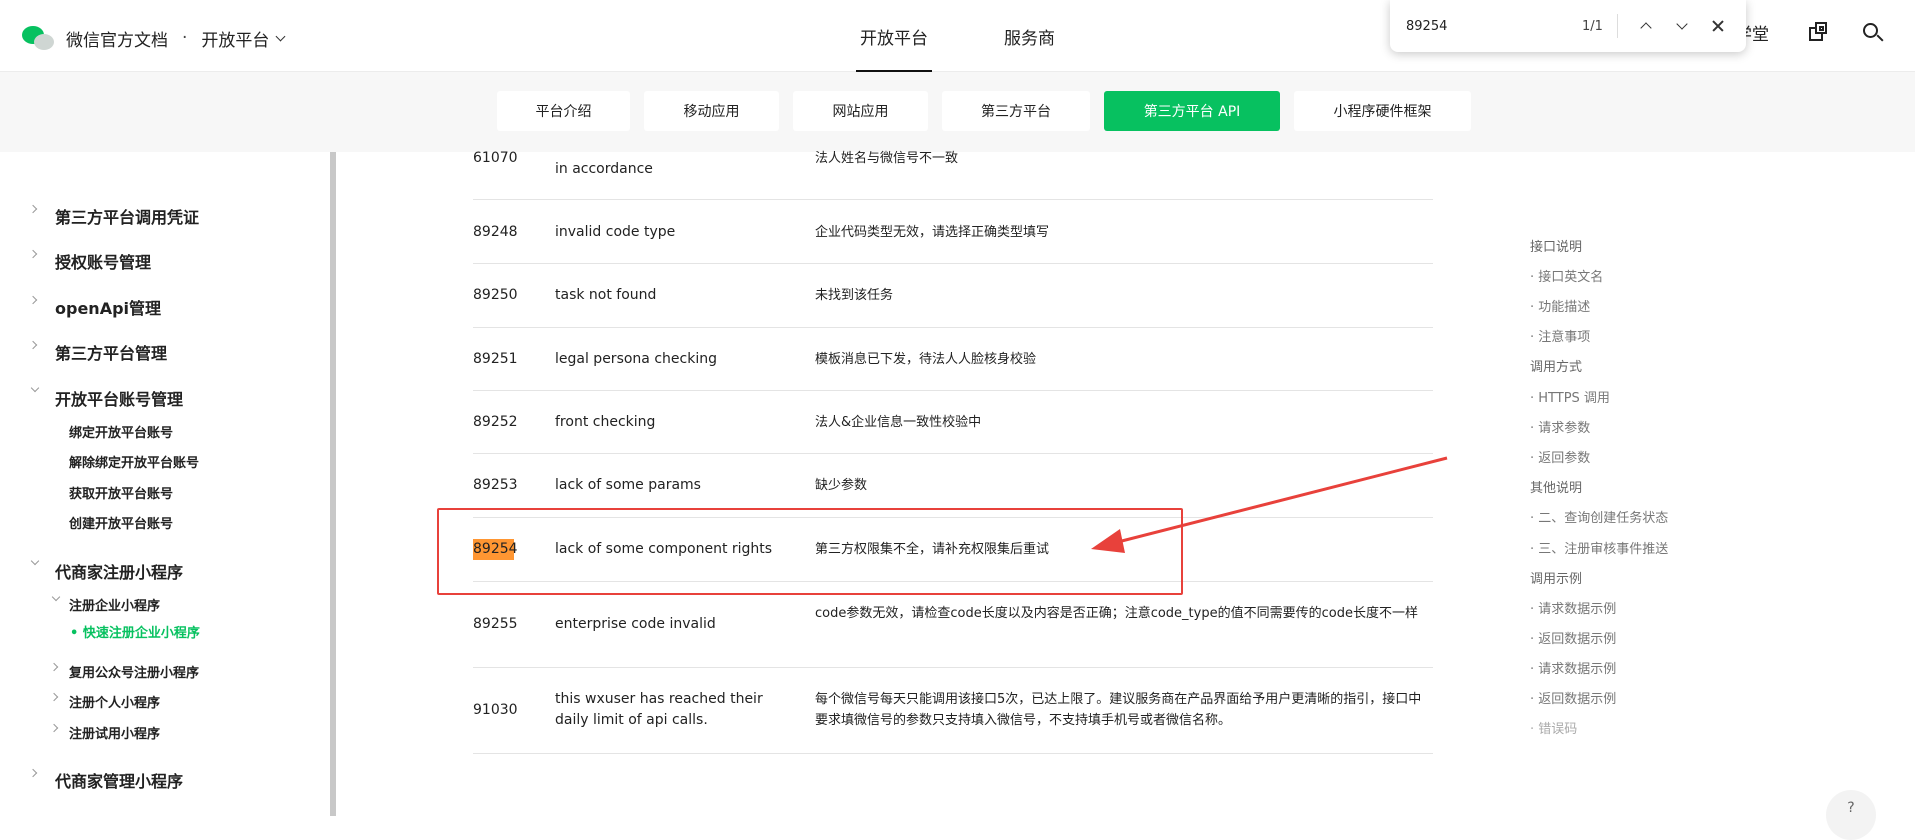 The image size is (1915, 840). Describe the element at coordinates (1560, 335) in the screenshot. I see `toc-item: · 注意事项` at that location.